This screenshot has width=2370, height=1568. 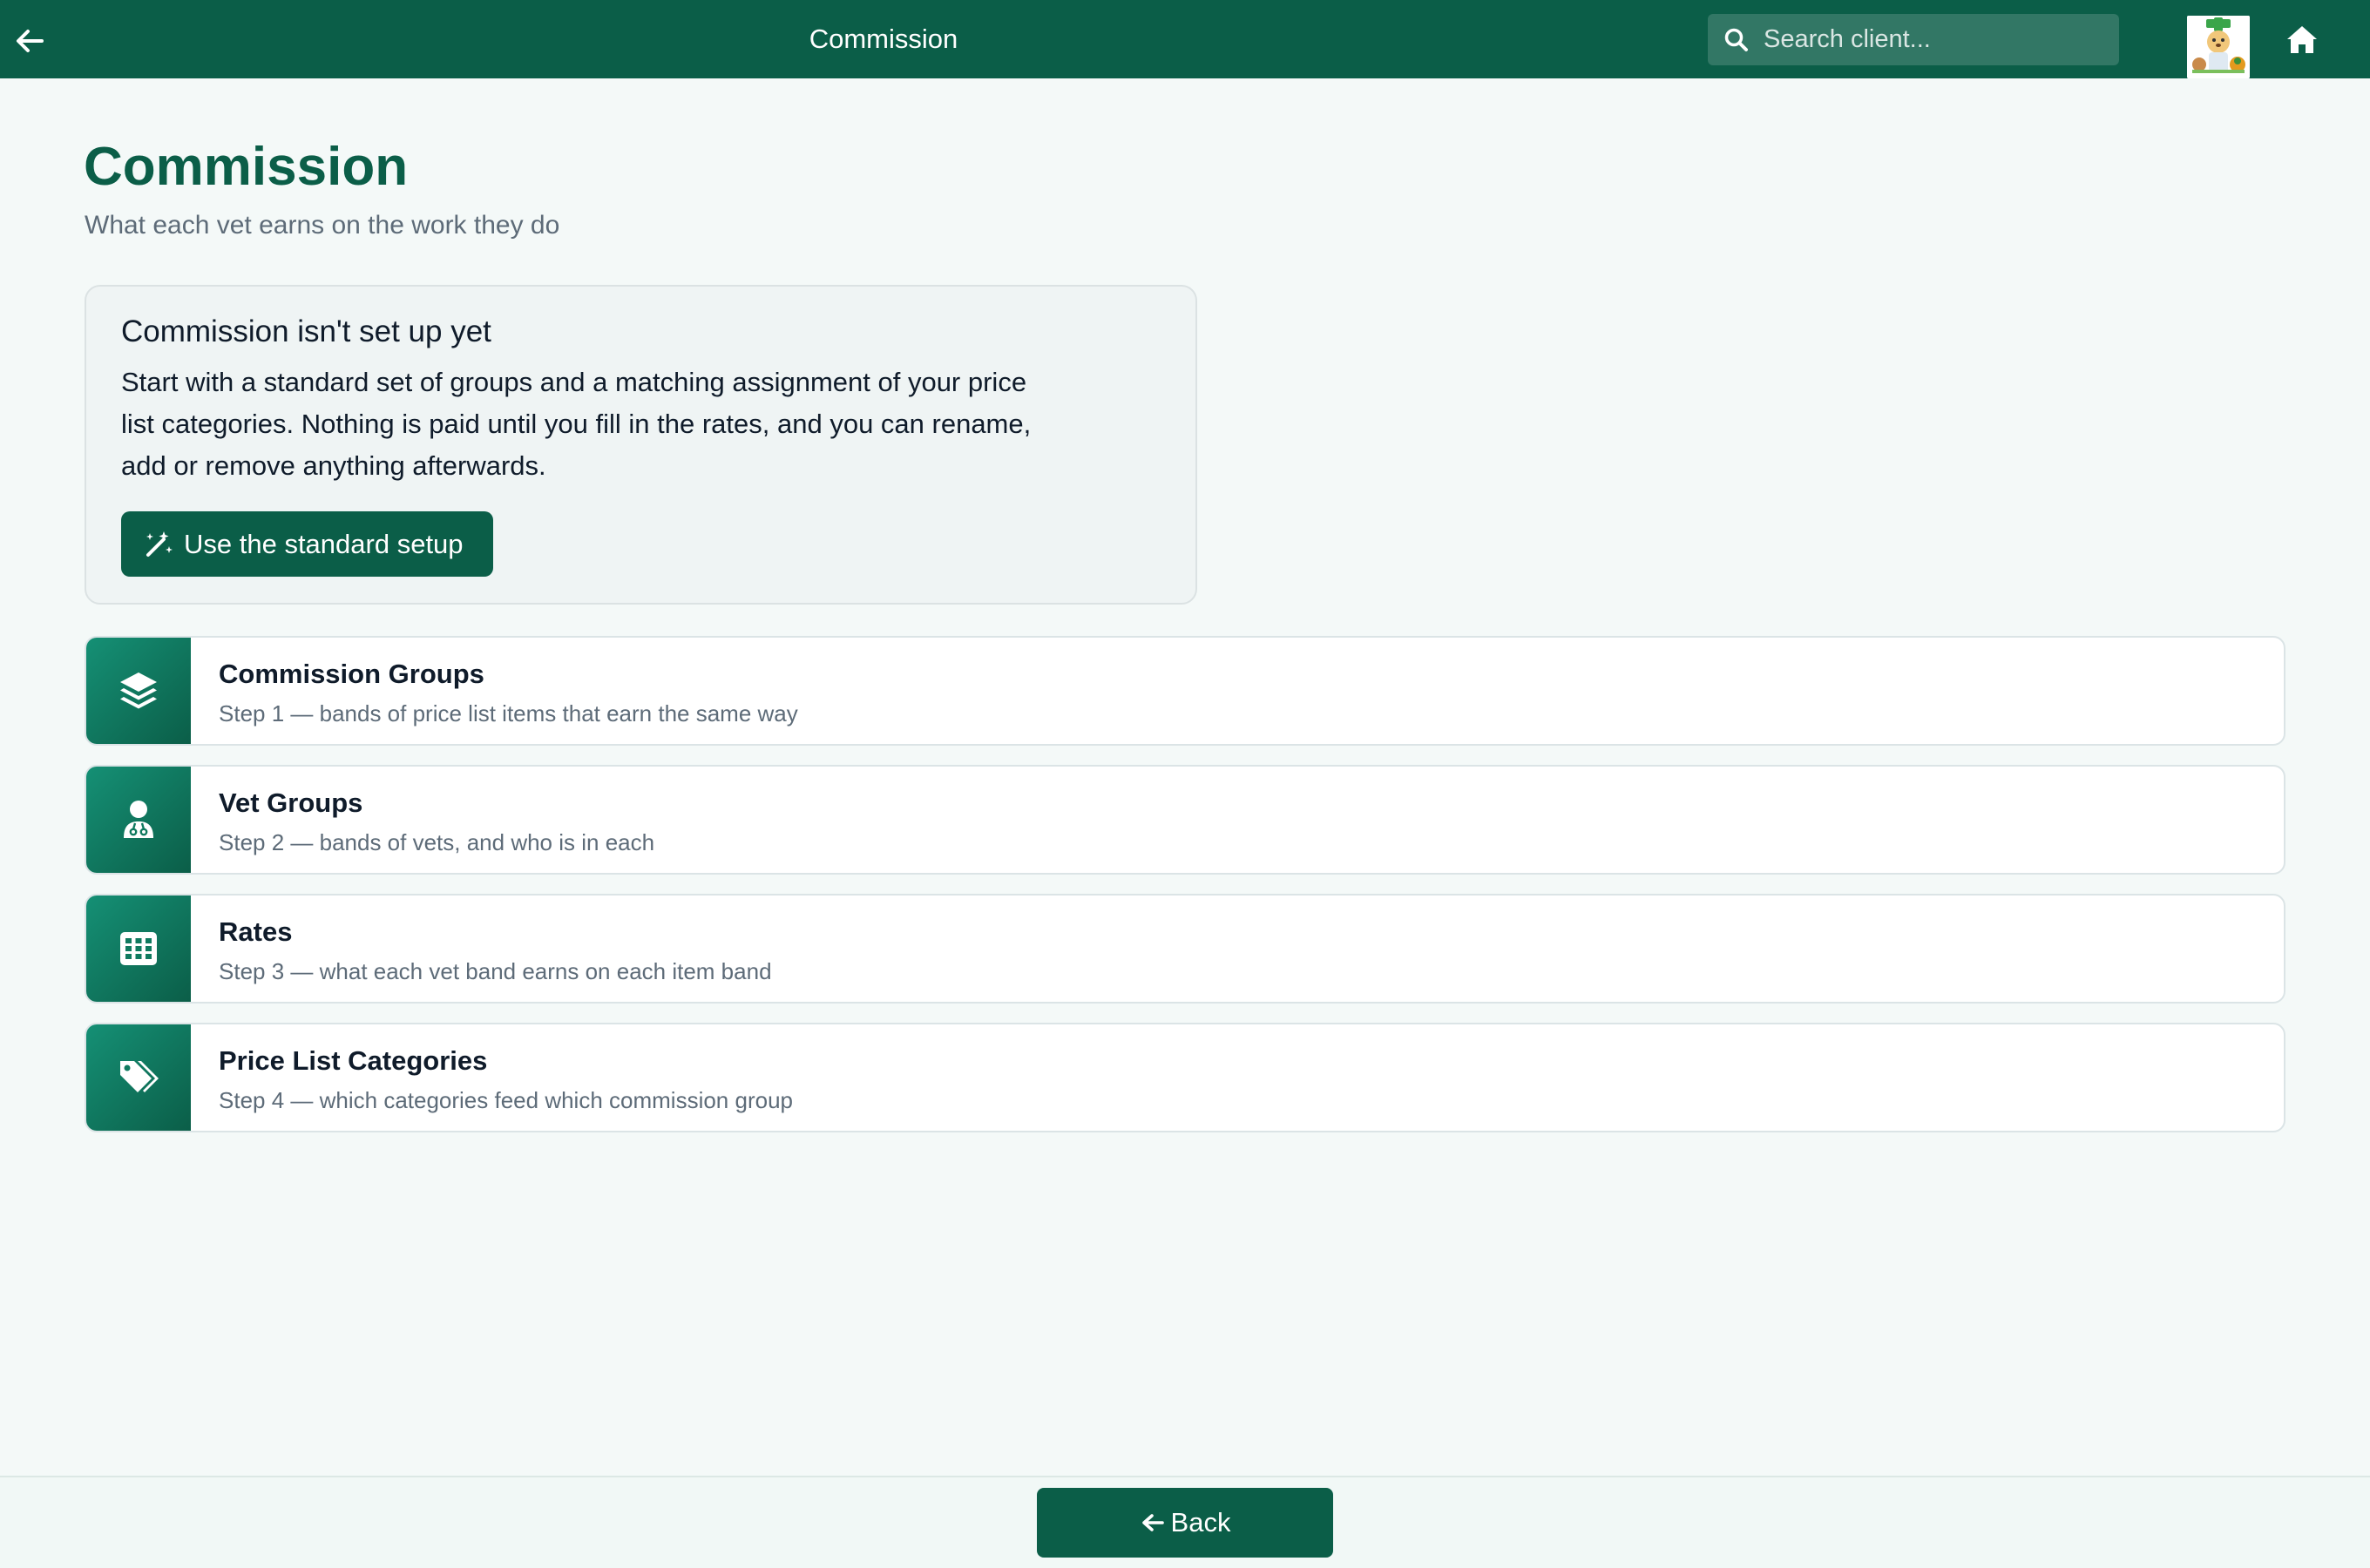 I want to click on topbar-title: Commission, so click(x=883, y=39).